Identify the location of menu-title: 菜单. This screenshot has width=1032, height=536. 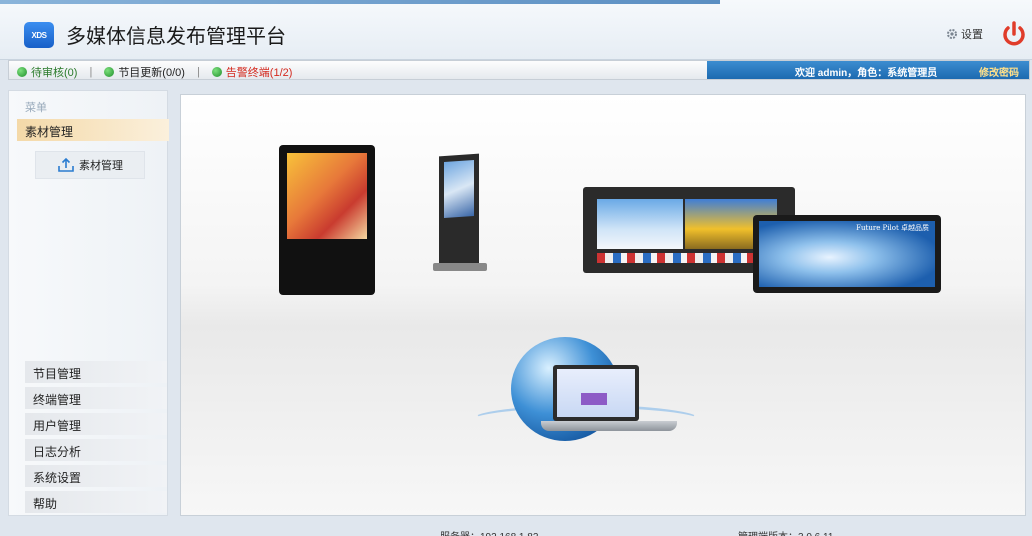
(36, 108).